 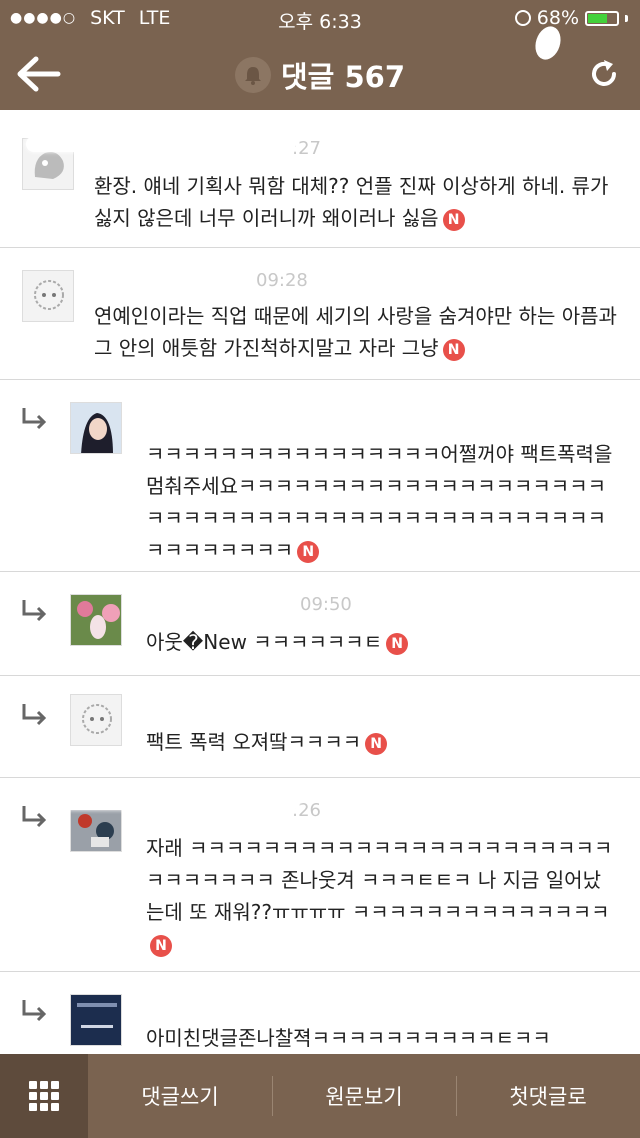 I want to click on comment-text: 아미친댓글존나찰젹ㅋㅋㅋㅋㅋㅋㅋㅋㅋㅋㅌㅋㅋ, so click(x=348, y=1038).